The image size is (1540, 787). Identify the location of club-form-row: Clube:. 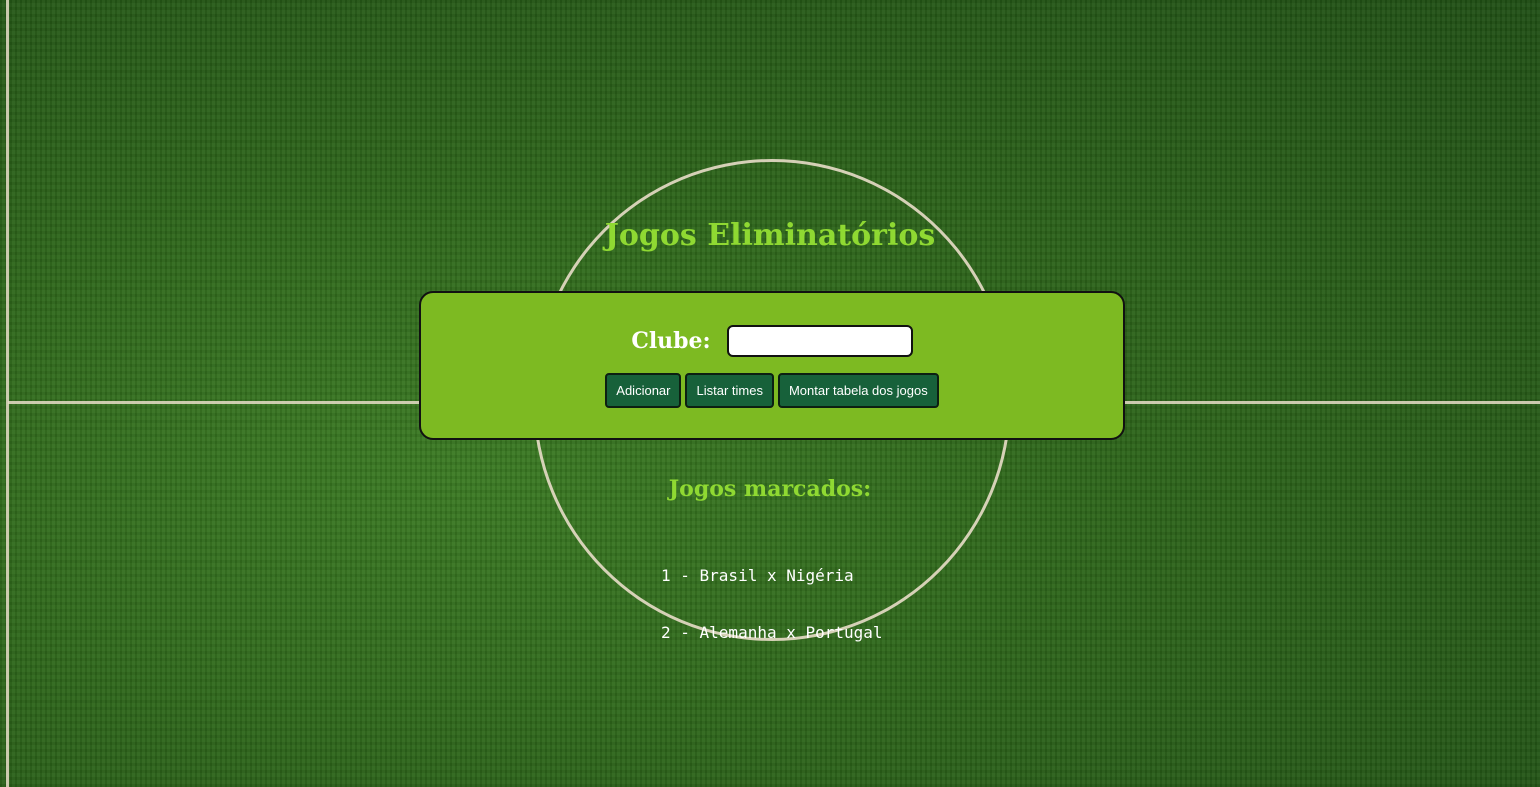
(772, 341).